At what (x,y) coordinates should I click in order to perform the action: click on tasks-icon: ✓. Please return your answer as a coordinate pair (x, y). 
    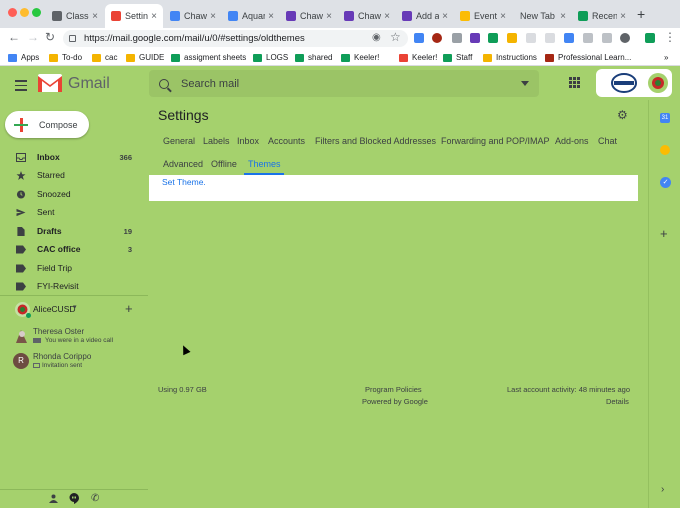
    Looking at the image, I should click on (665, 182).